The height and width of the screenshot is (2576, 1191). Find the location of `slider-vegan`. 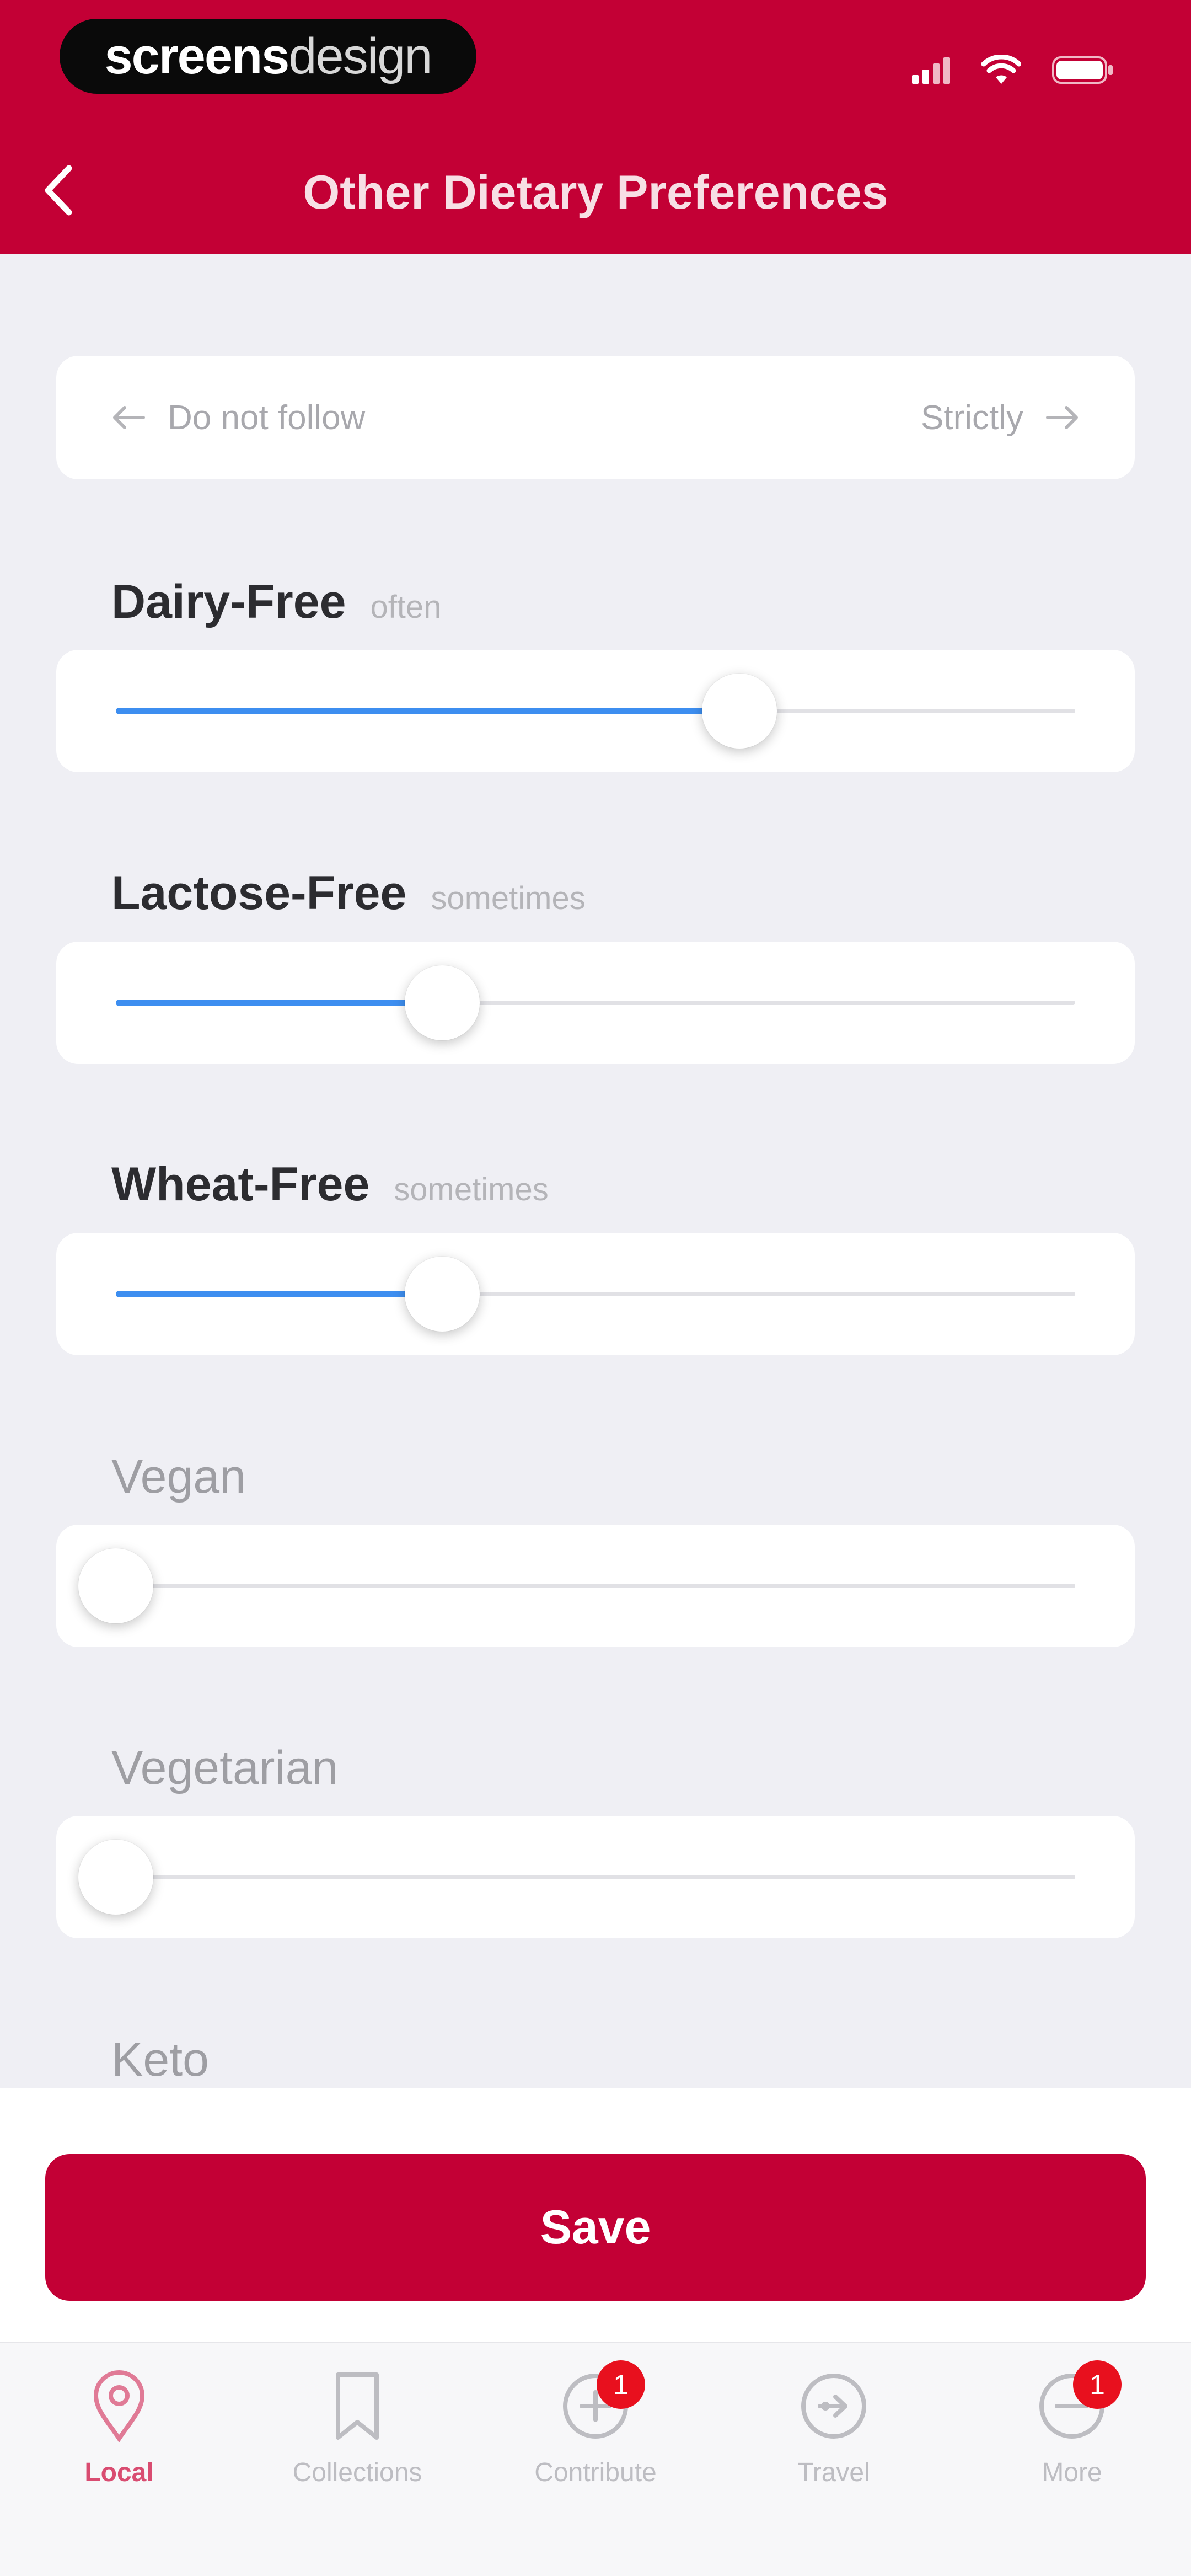

slider-vegan is located at coordinates (595, 1586).